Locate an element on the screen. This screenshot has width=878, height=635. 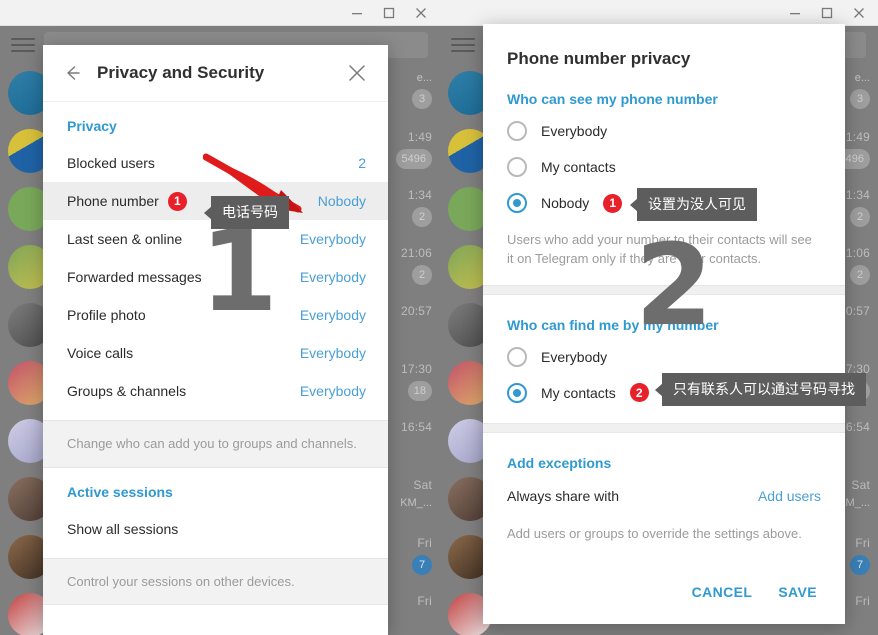
dialog-actions: CANCEL SAVE is located at coordinates (664, 580).